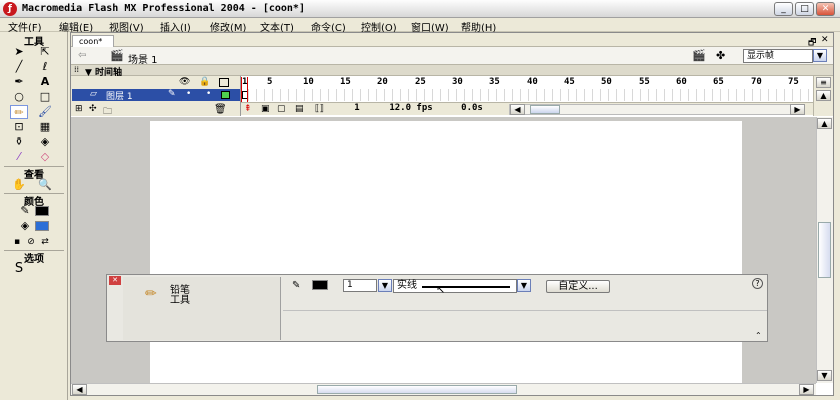  What do you see at coordinates (385, 285) in the screenshot?
I see `stroke-height-arrow: ▼` at bounding box center [385, 285].